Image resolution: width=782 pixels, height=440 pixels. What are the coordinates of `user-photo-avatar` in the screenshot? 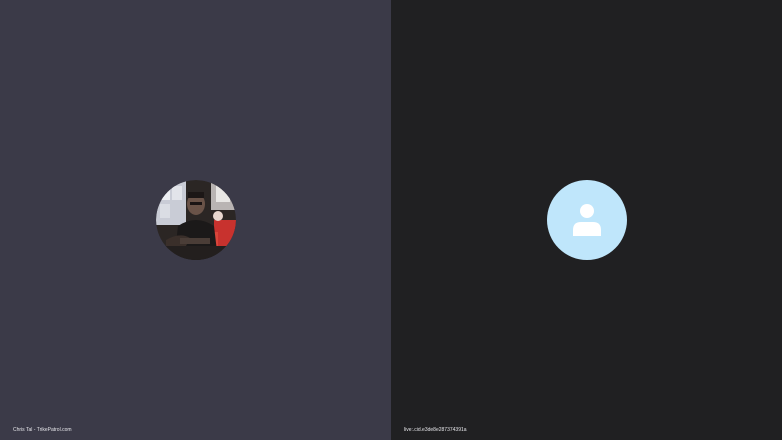 It's located at (195, 220).